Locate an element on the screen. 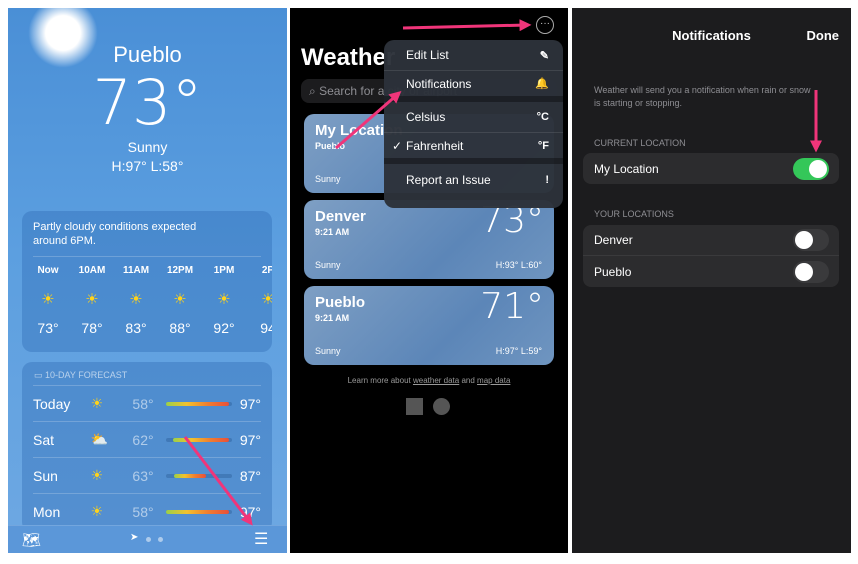 Image resolution: width=858 pixels, height=564 pixels. arrow-to-more-button is located at coordinates (467, 25).